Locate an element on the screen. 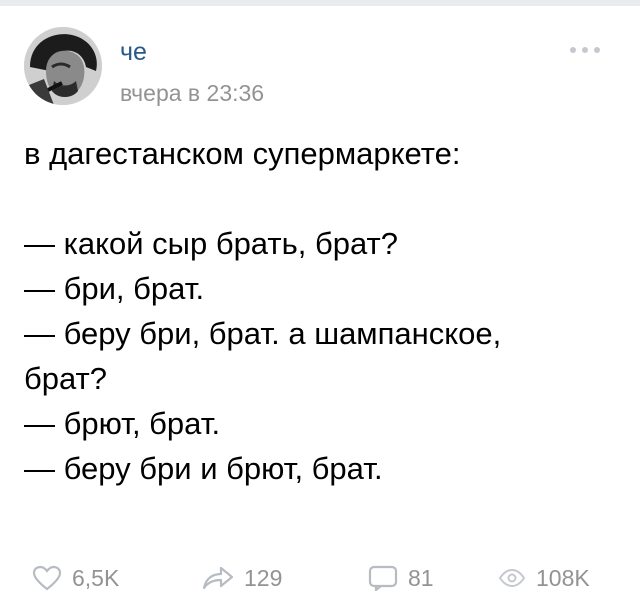 The image size is (640, 593). share-arrow-icon is located at coordinates (218, 578).